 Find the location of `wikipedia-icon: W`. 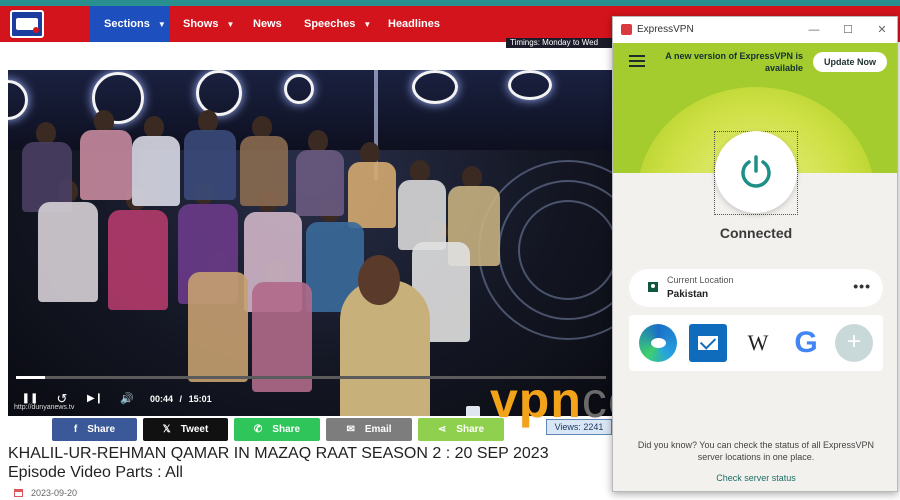

wikipedia-icon: W is located at coordinates (758, 342).